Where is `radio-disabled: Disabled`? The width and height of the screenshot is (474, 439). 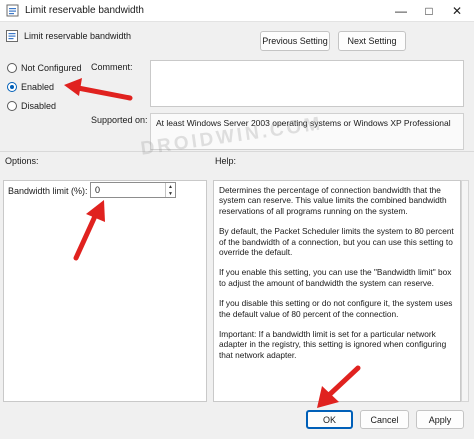 radio-disabled: Disabled is located at coordinates (31, 106).